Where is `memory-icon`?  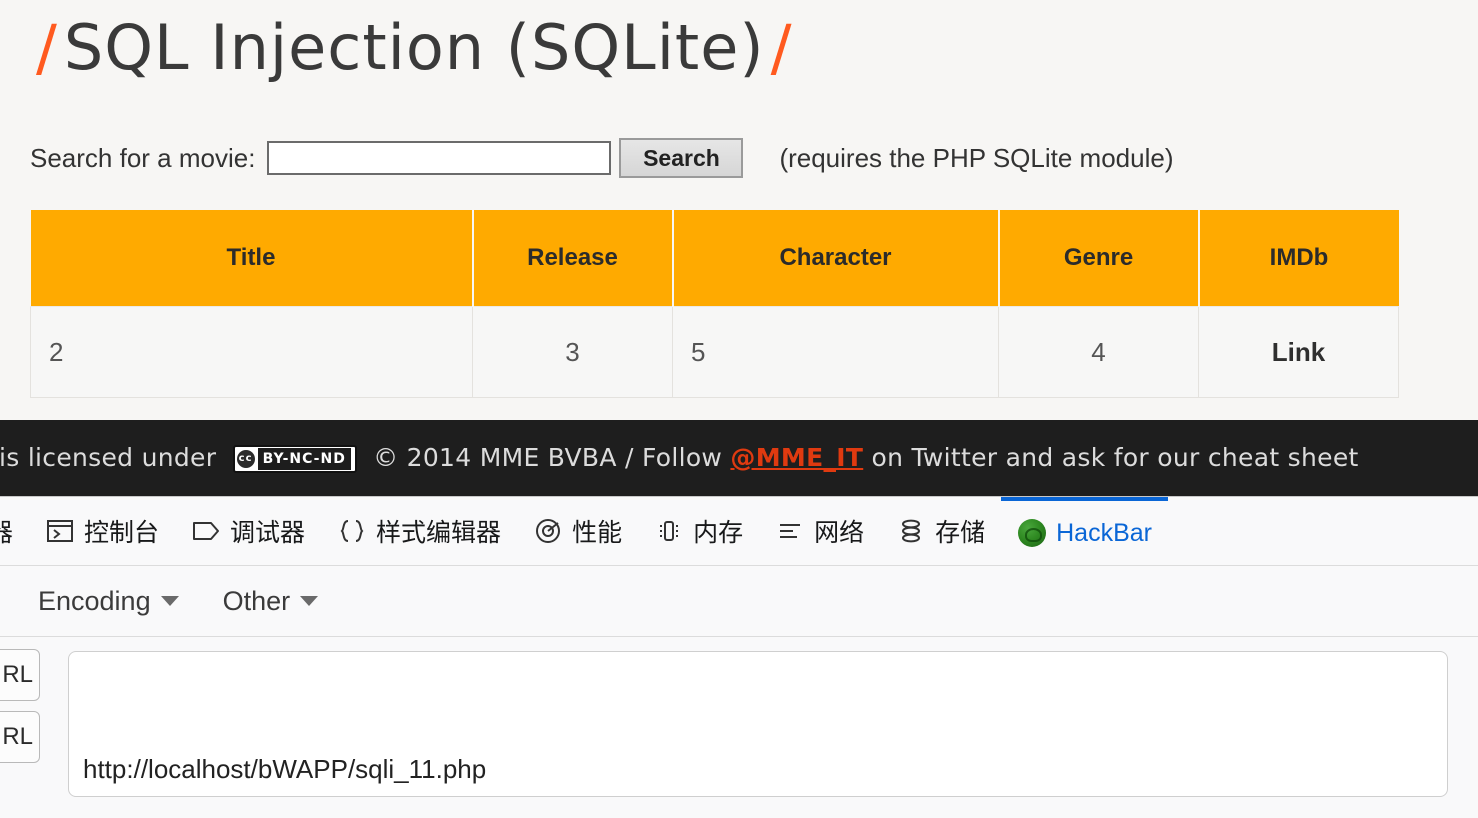 memory-icon is located at coordinates (669, 531).